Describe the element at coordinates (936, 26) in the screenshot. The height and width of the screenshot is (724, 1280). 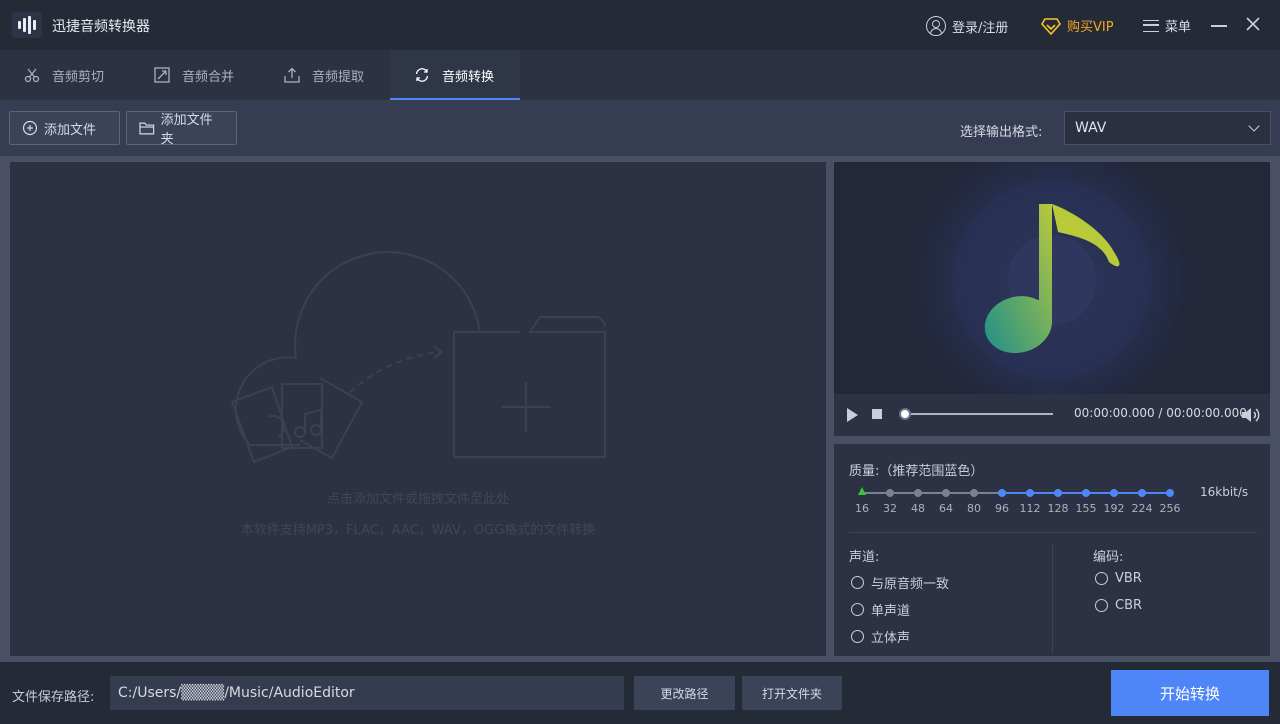
I see `user-icon` at that location.